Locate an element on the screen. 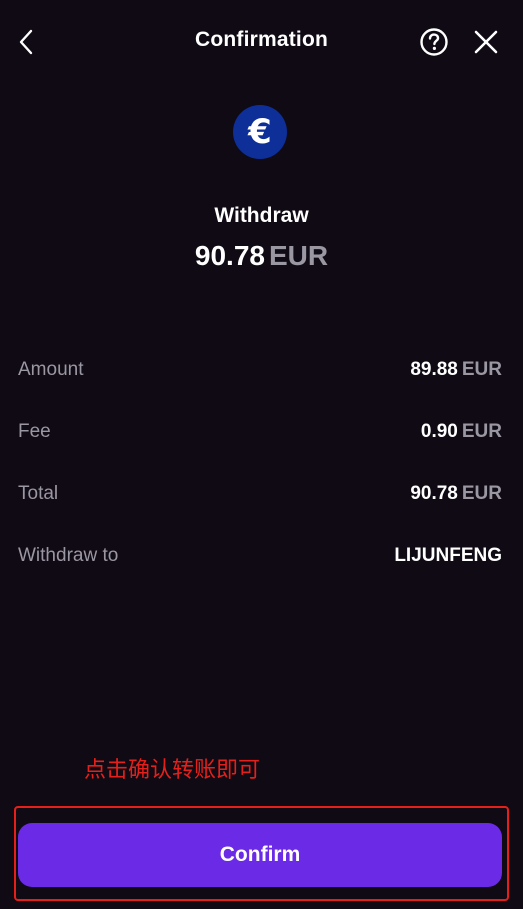 The image size is (523, 909). euro-glyph: € is located at coordinates (260, 132).